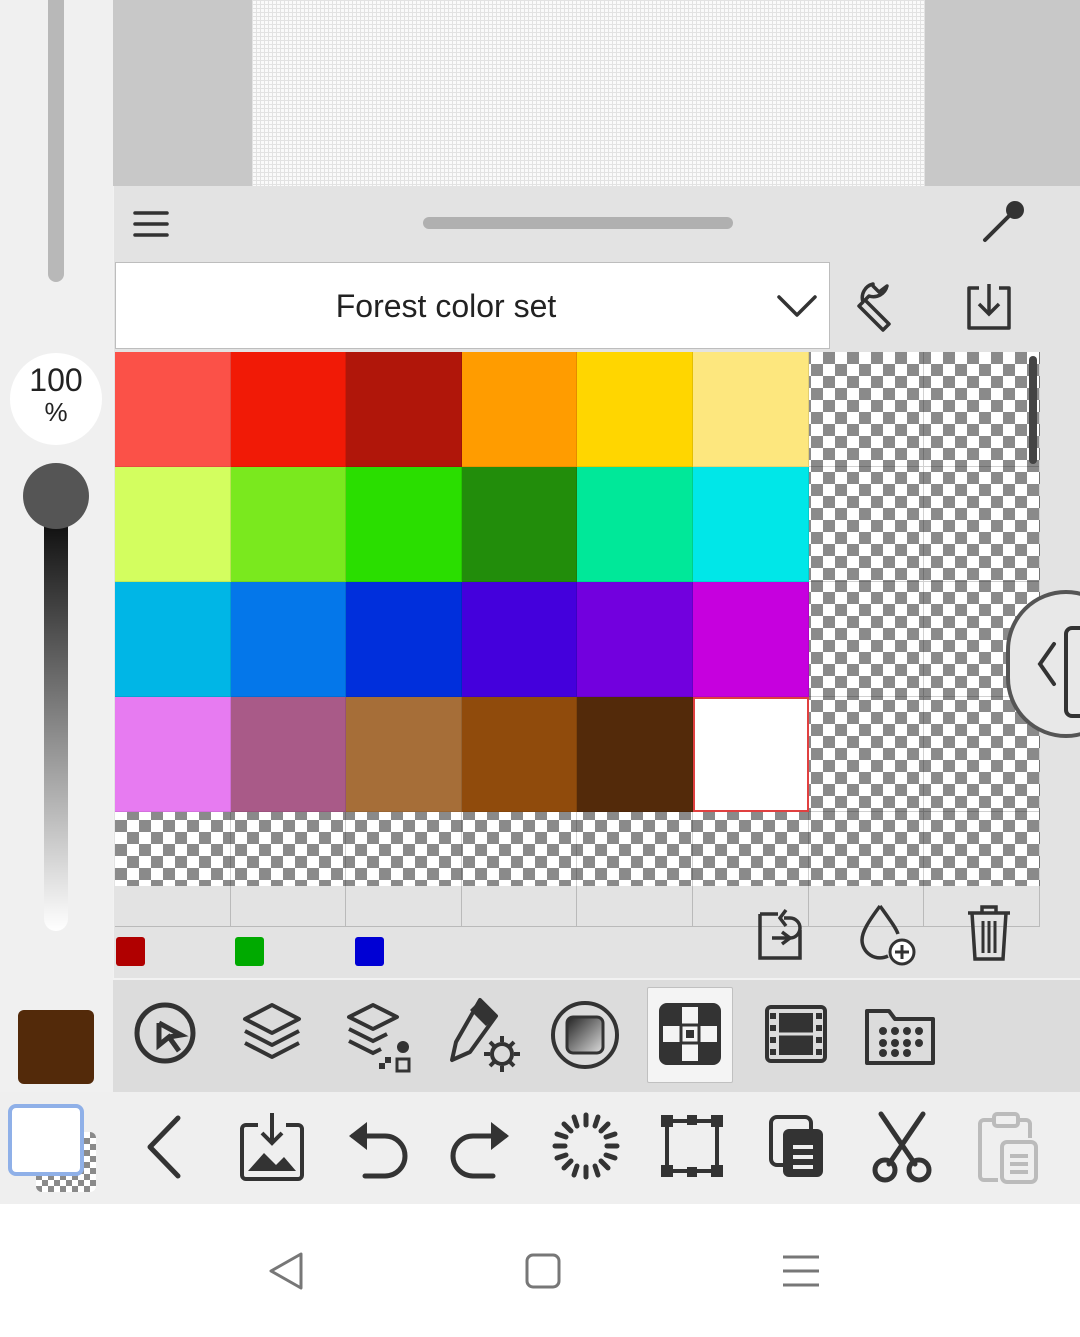  I want to click on current-color-swatch, so click(56, 1047).